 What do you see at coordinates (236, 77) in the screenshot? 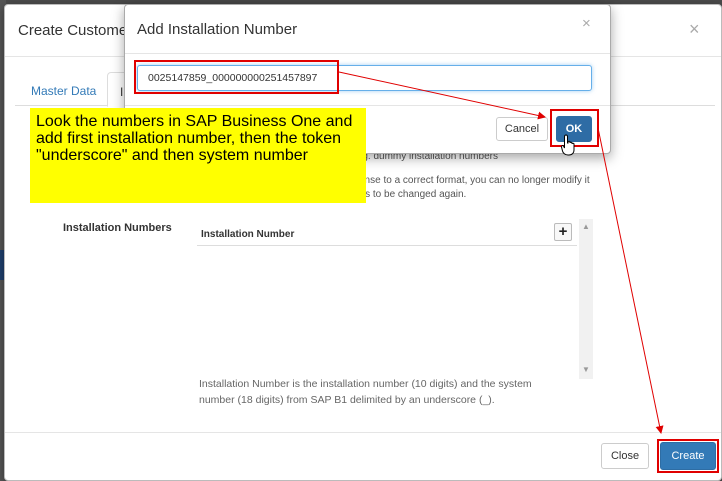
I see `input-highlight-box` at bounding box center [236, 77].